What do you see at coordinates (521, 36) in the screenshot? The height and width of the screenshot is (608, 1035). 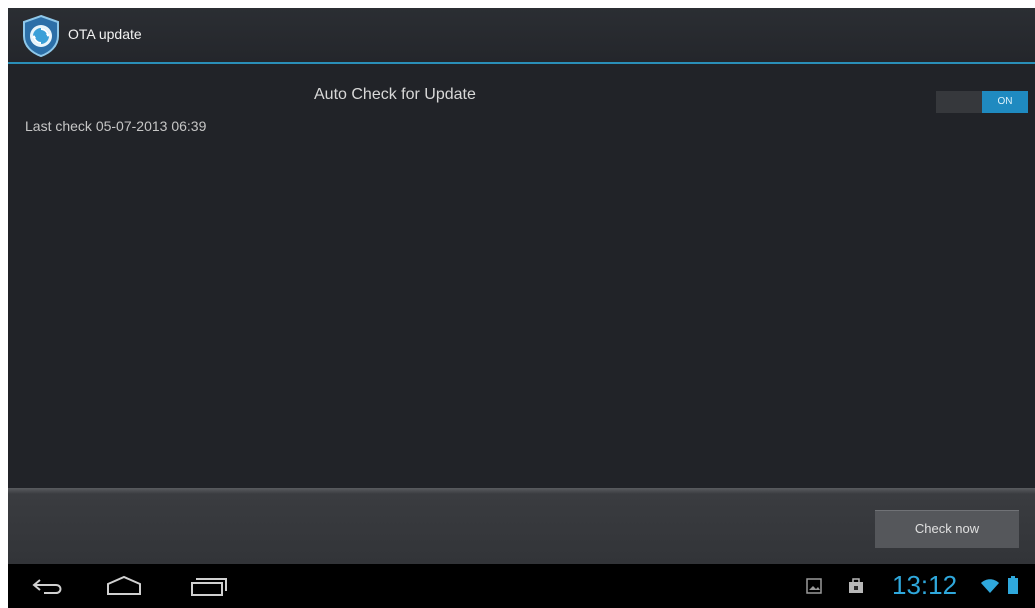 I see `action-bar: OTA update` at bounding box center [521, 36].